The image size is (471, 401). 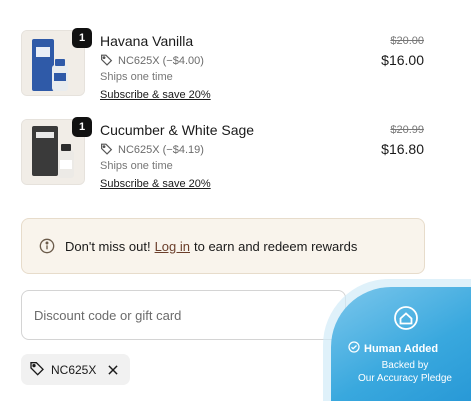 I want to click on remove-discount-icon, so click(x=113, y=370).